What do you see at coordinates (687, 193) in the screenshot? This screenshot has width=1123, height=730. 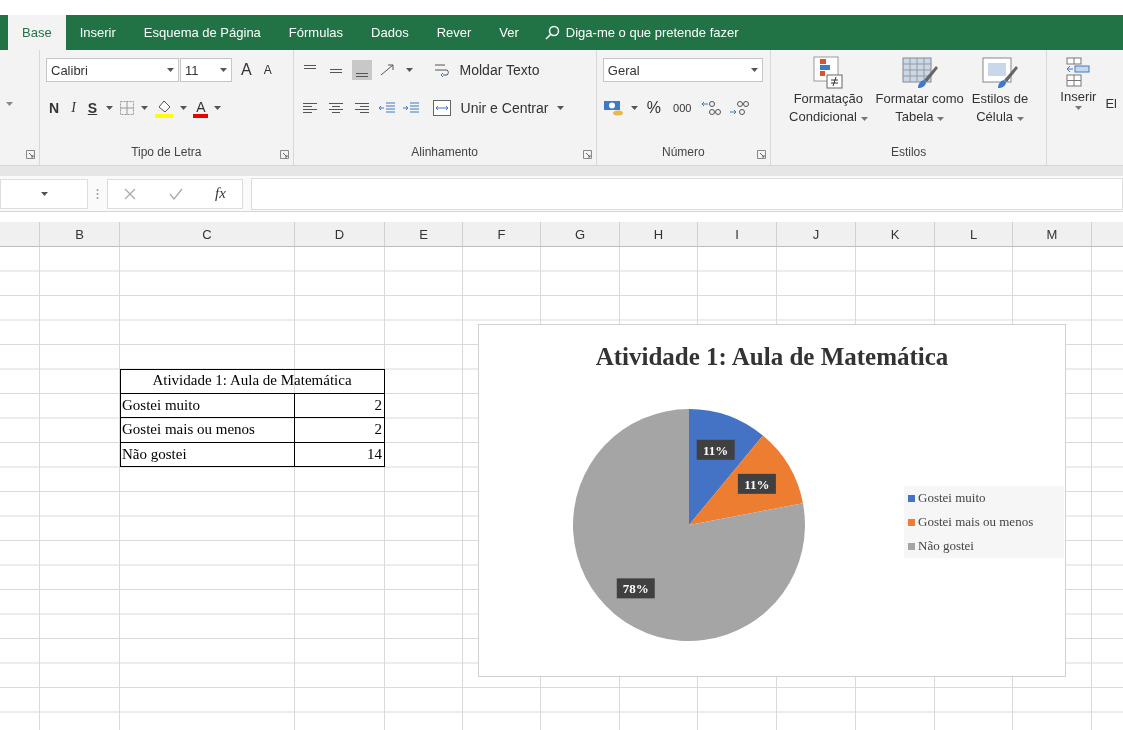 I see `formula-input` at bounding box center [687, 193].